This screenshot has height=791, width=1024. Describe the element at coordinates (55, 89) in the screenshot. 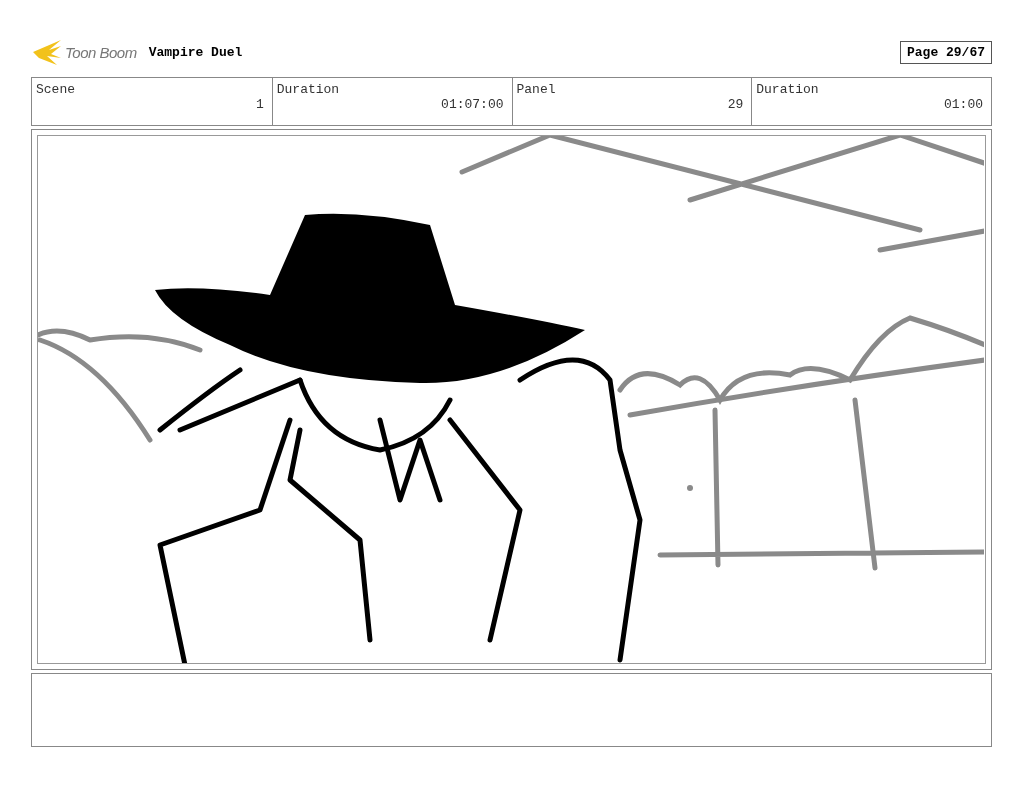

I see `field-label: Scene` at that location.